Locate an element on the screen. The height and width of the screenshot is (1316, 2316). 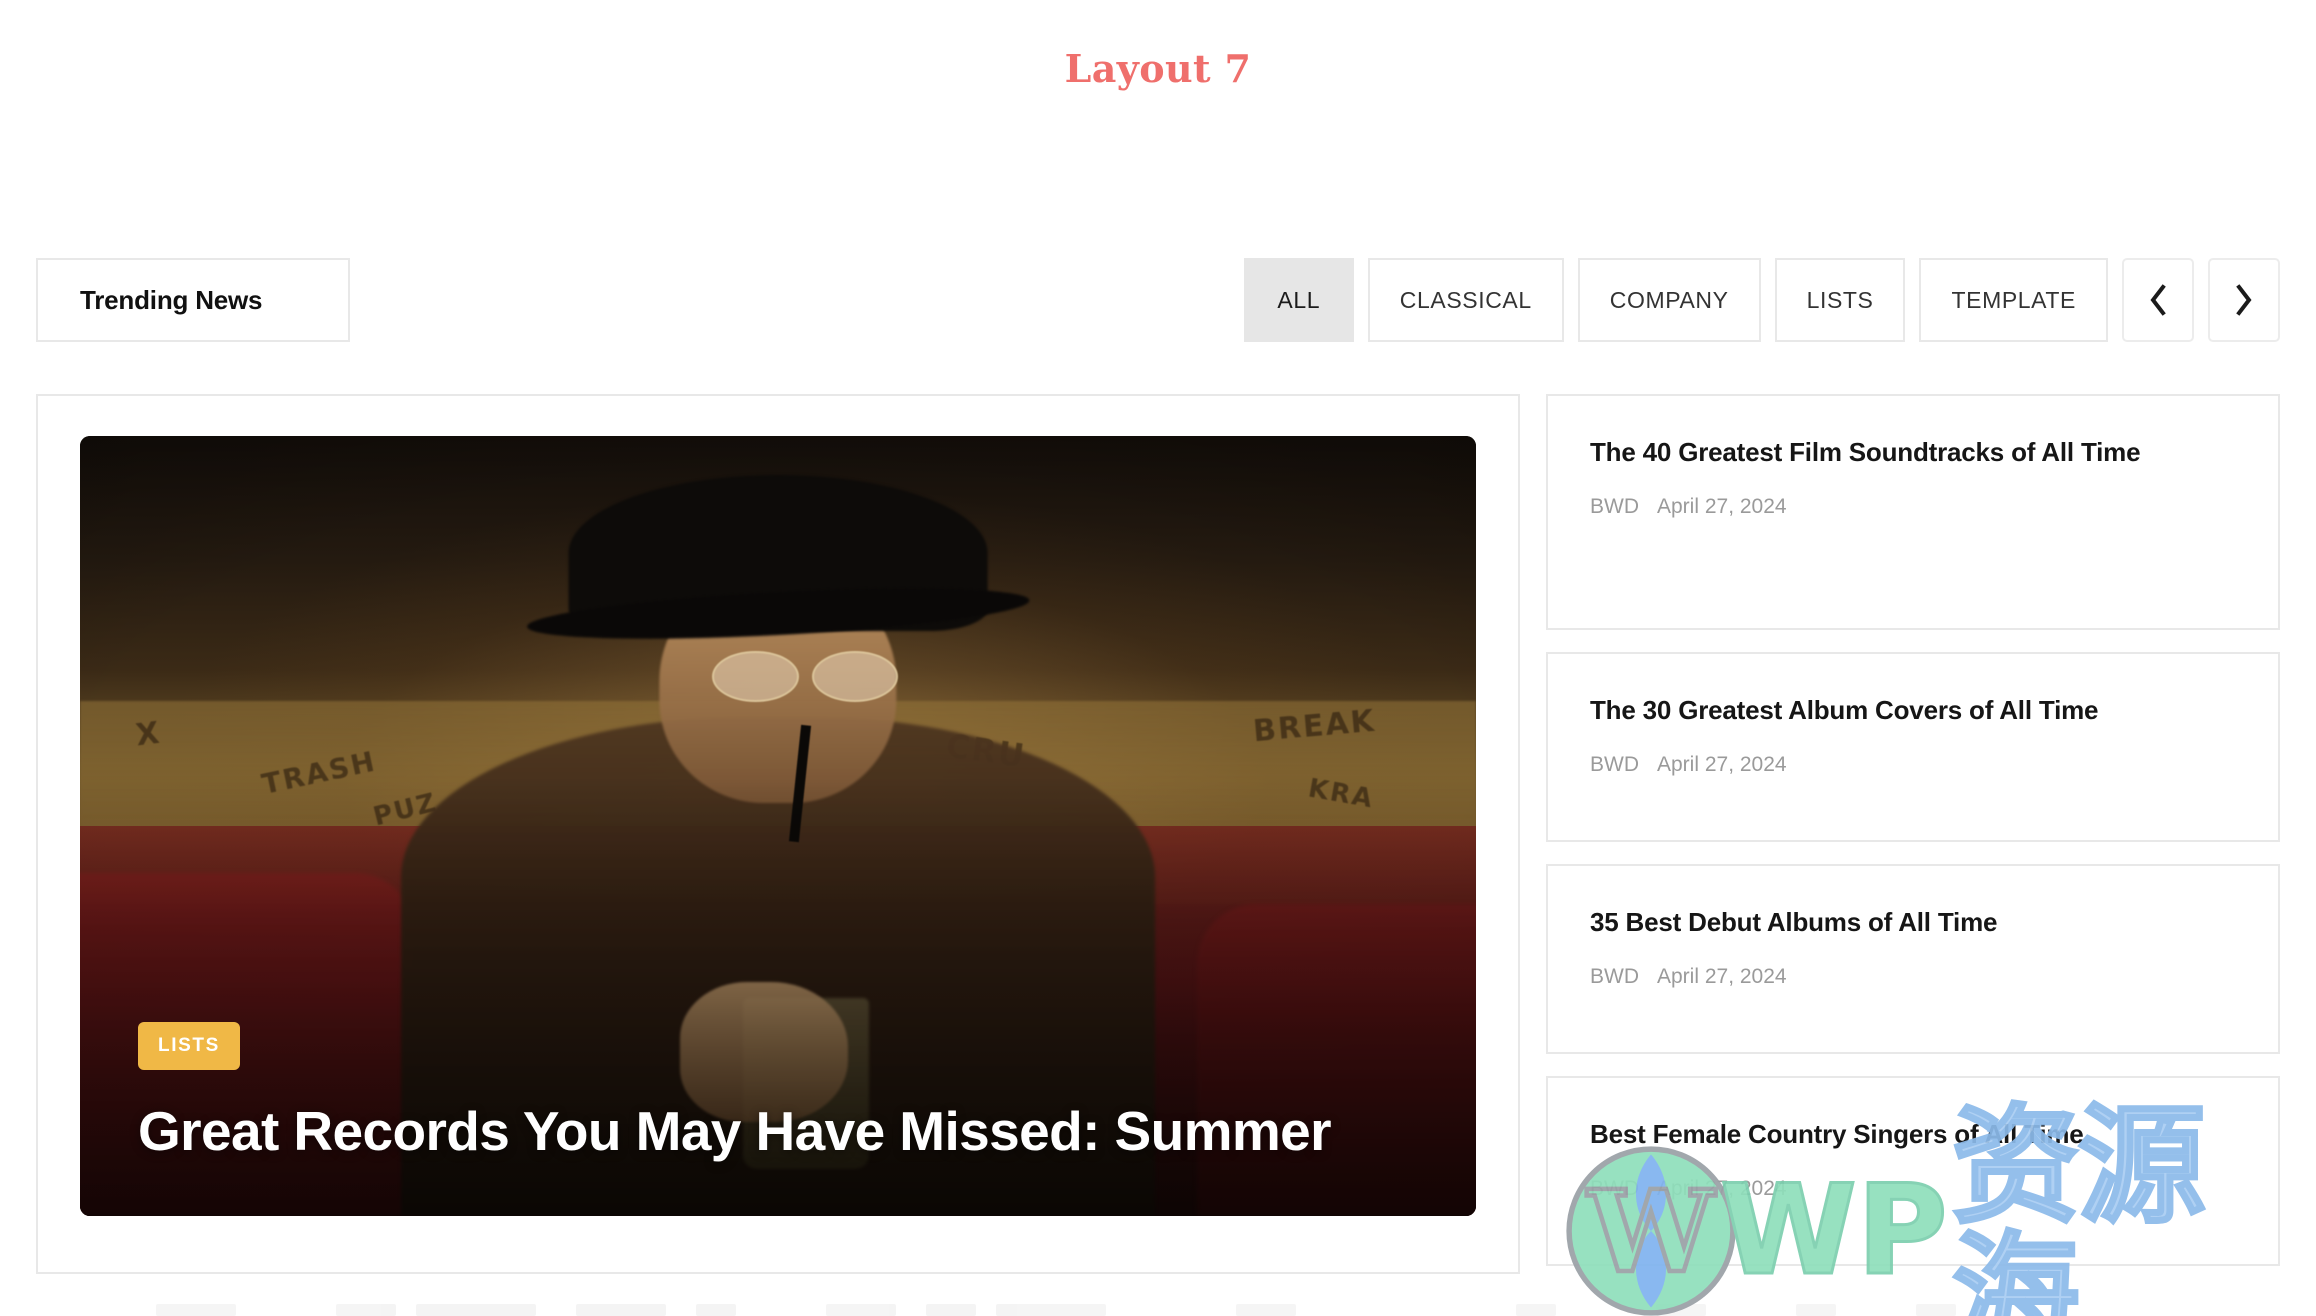
carousel-prev-button is located at coordinates (2158, 300).